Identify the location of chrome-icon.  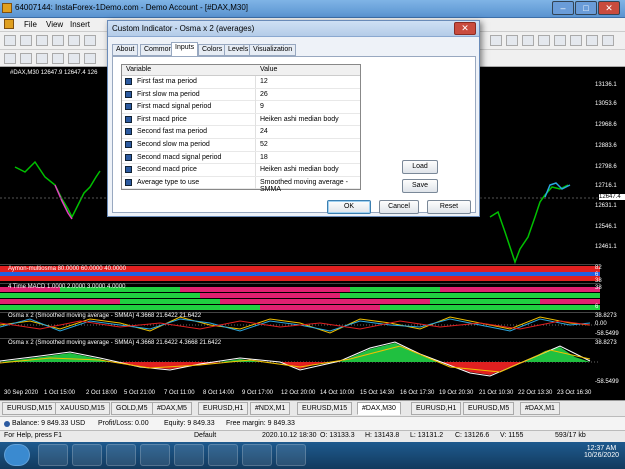
(53, 455).